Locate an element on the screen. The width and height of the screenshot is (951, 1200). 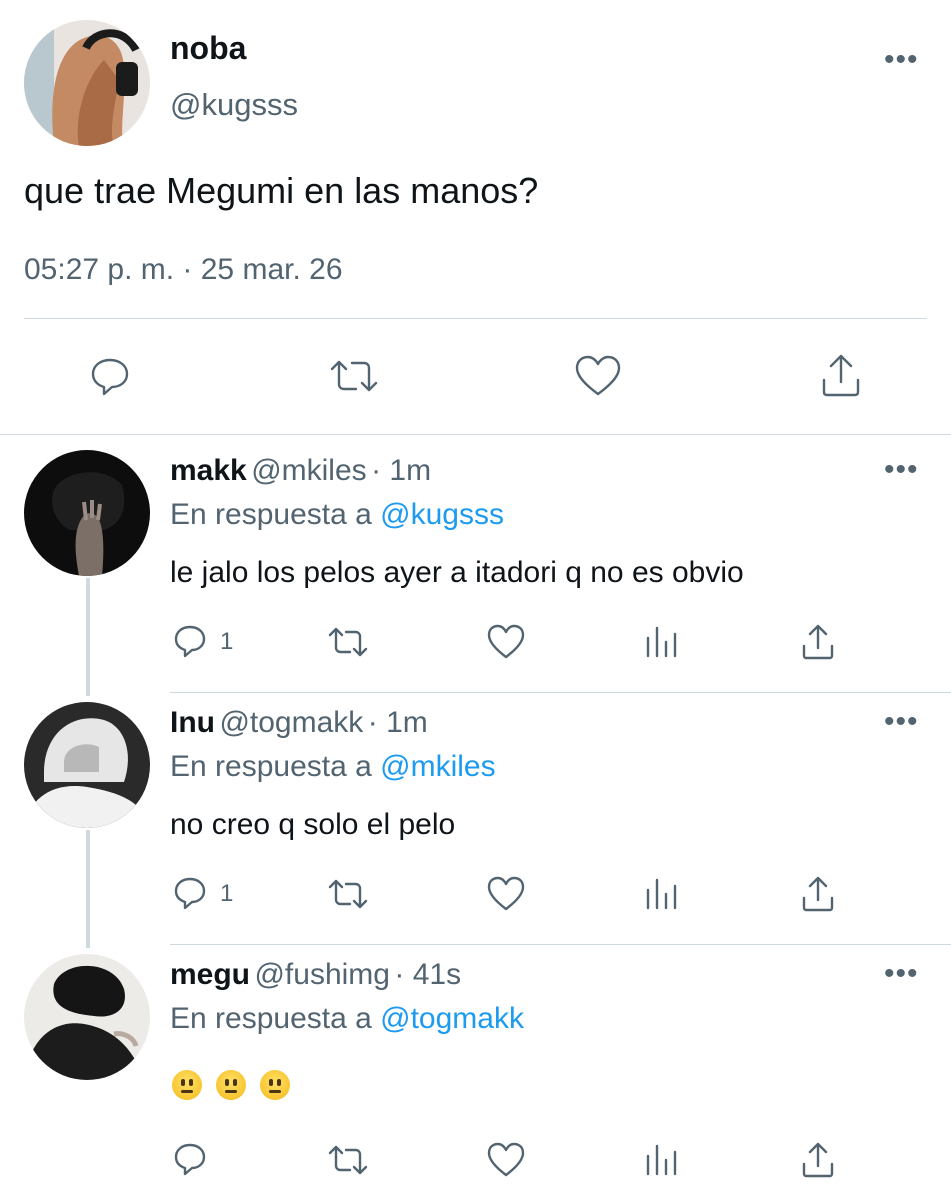
reply-author-handle: @togmakk is located at coordinates (291, 722).